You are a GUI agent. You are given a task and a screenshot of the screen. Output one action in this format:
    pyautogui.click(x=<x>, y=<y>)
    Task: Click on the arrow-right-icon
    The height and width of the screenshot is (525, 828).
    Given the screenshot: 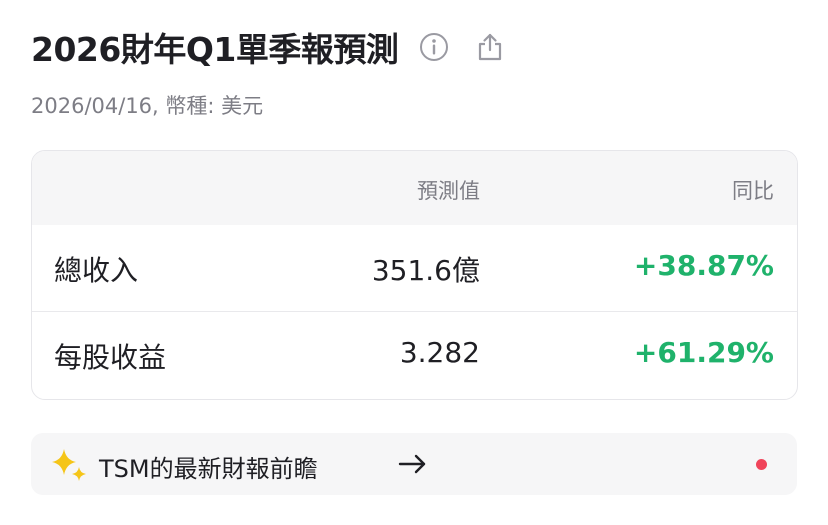 What is the action you would take?
    pyautogui.click(x=413, y=464)
    